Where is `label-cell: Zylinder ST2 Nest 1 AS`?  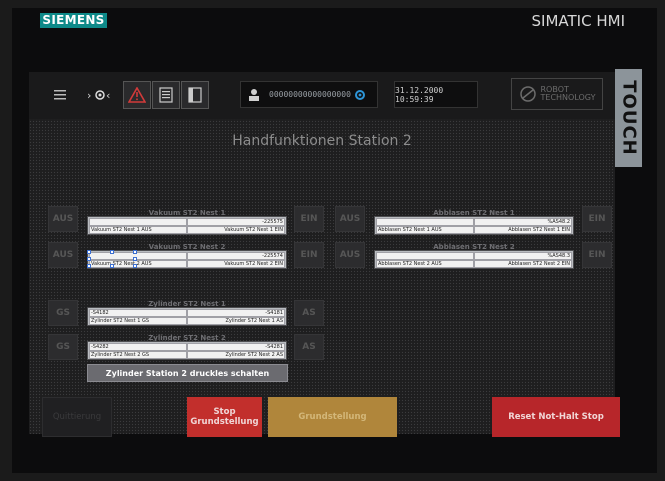 label-cell: Zylinder ST2 Nest 1 AS is located at coordinates (236, 321).